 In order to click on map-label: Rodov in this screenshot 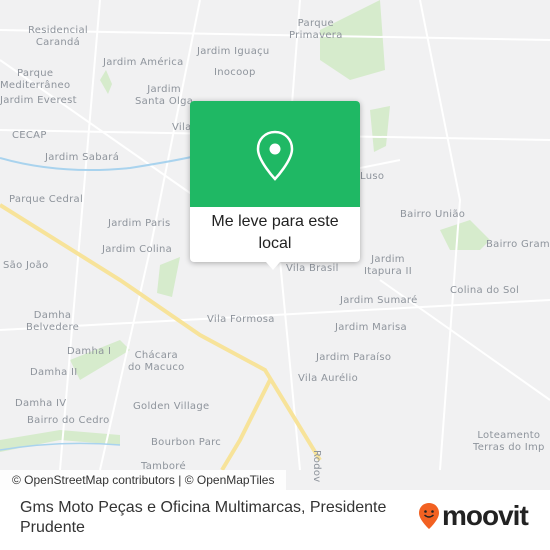, I will do `click(316, 466)`.